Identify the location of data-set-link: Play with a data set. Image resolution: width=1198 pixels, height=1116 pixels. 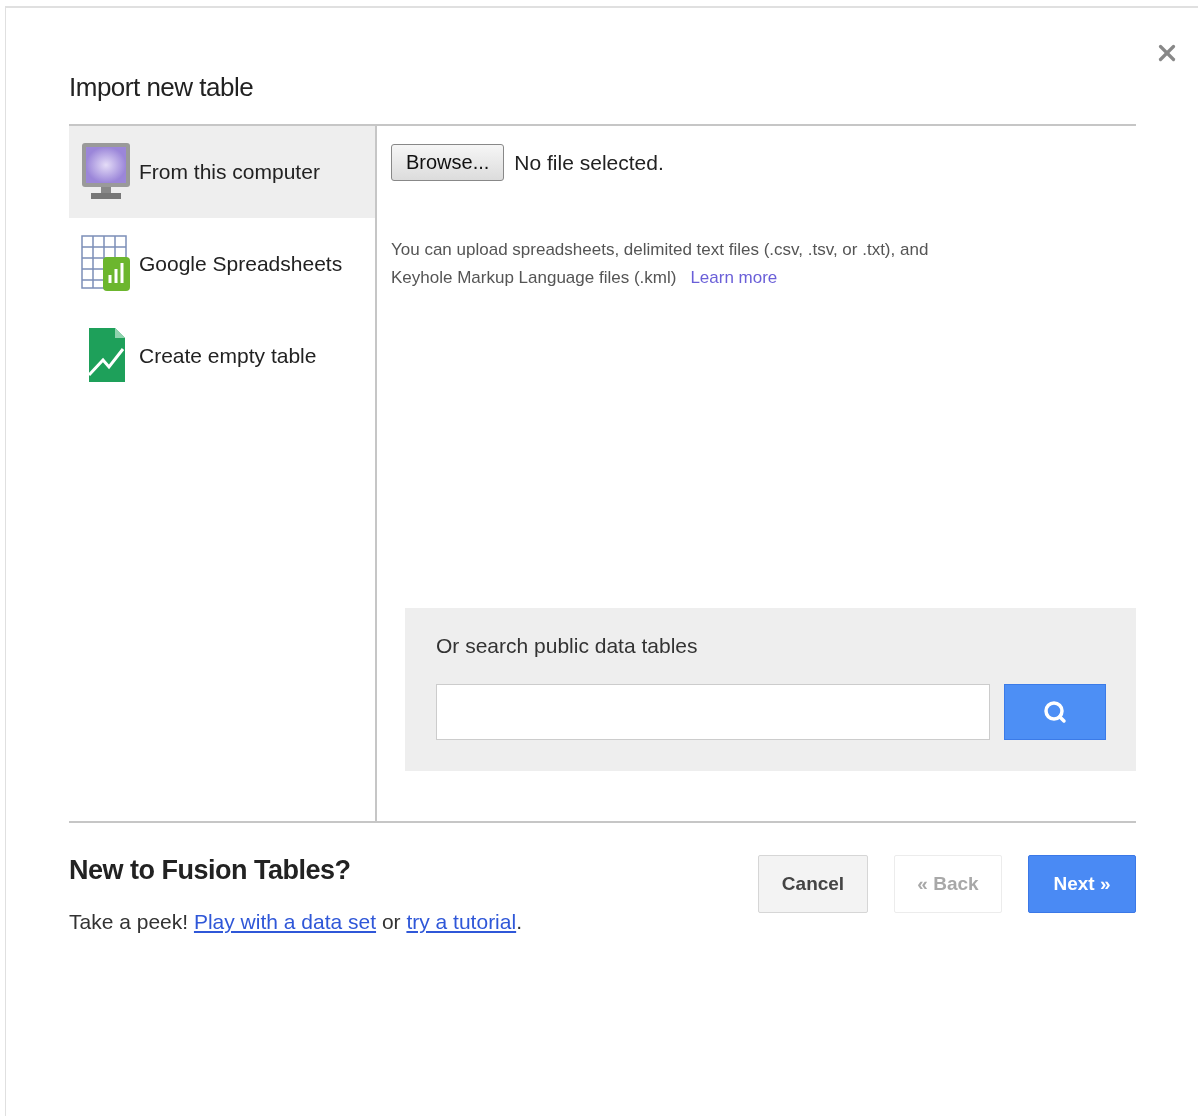
(285, 921).